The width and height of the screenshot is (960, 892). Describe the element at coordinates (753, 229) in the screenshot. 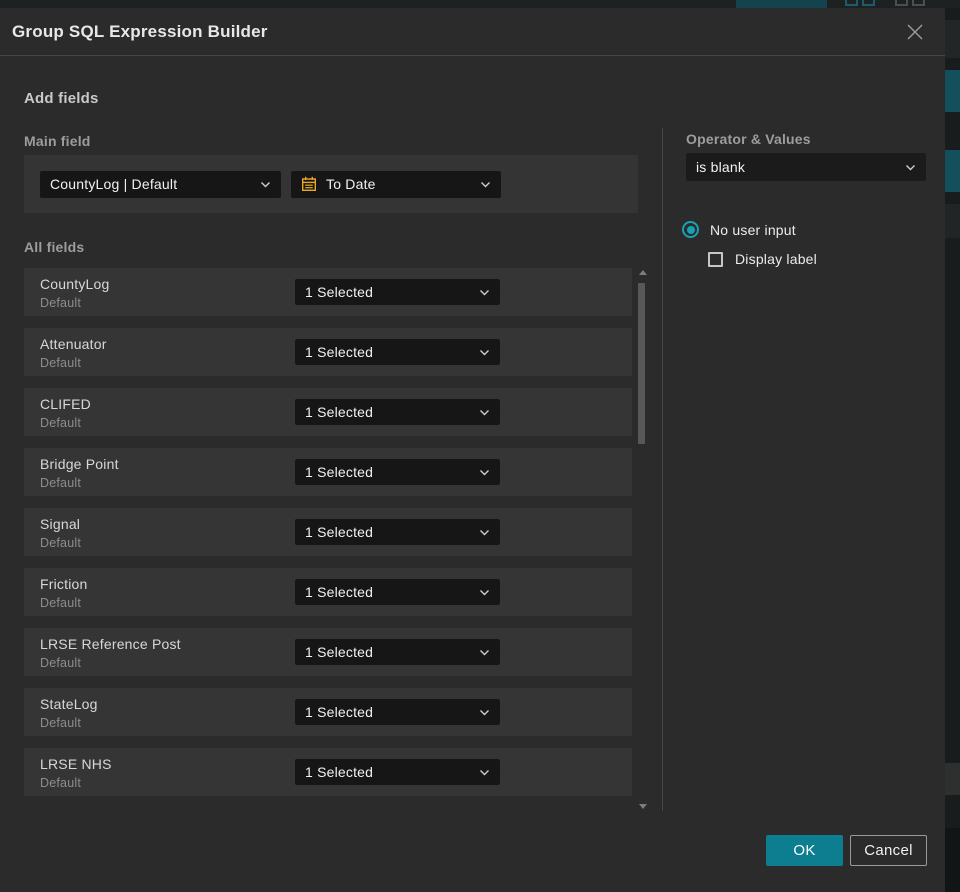

I see `no-user-input-label: No user input` at that location.